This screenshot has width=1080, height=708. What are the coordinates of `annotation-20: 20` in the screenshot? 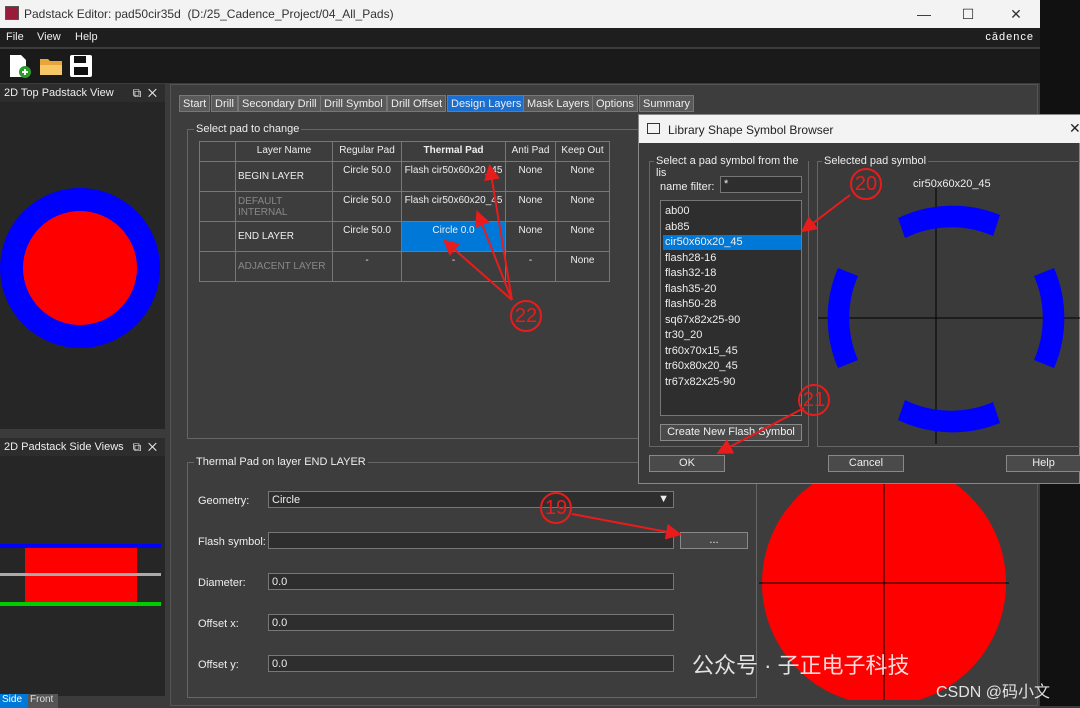 It's located at (866, 184).